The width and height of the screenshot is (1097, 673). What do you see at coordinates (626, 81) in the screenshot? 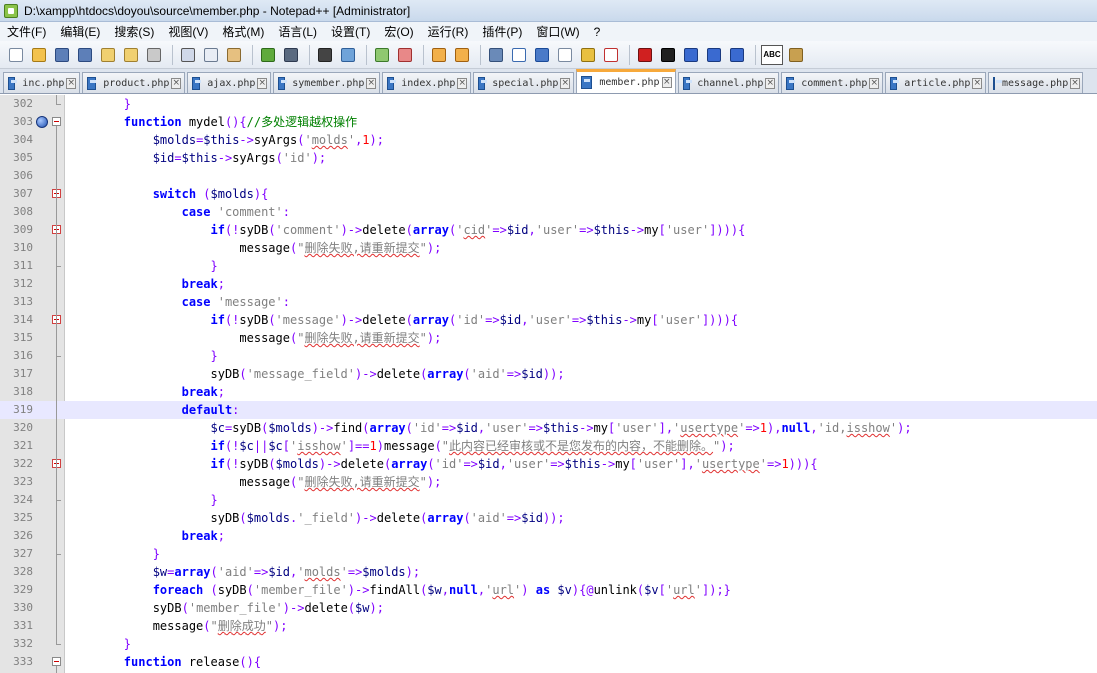
I see `tab-member-php: member.php ×` at bounding box center [626, 81].